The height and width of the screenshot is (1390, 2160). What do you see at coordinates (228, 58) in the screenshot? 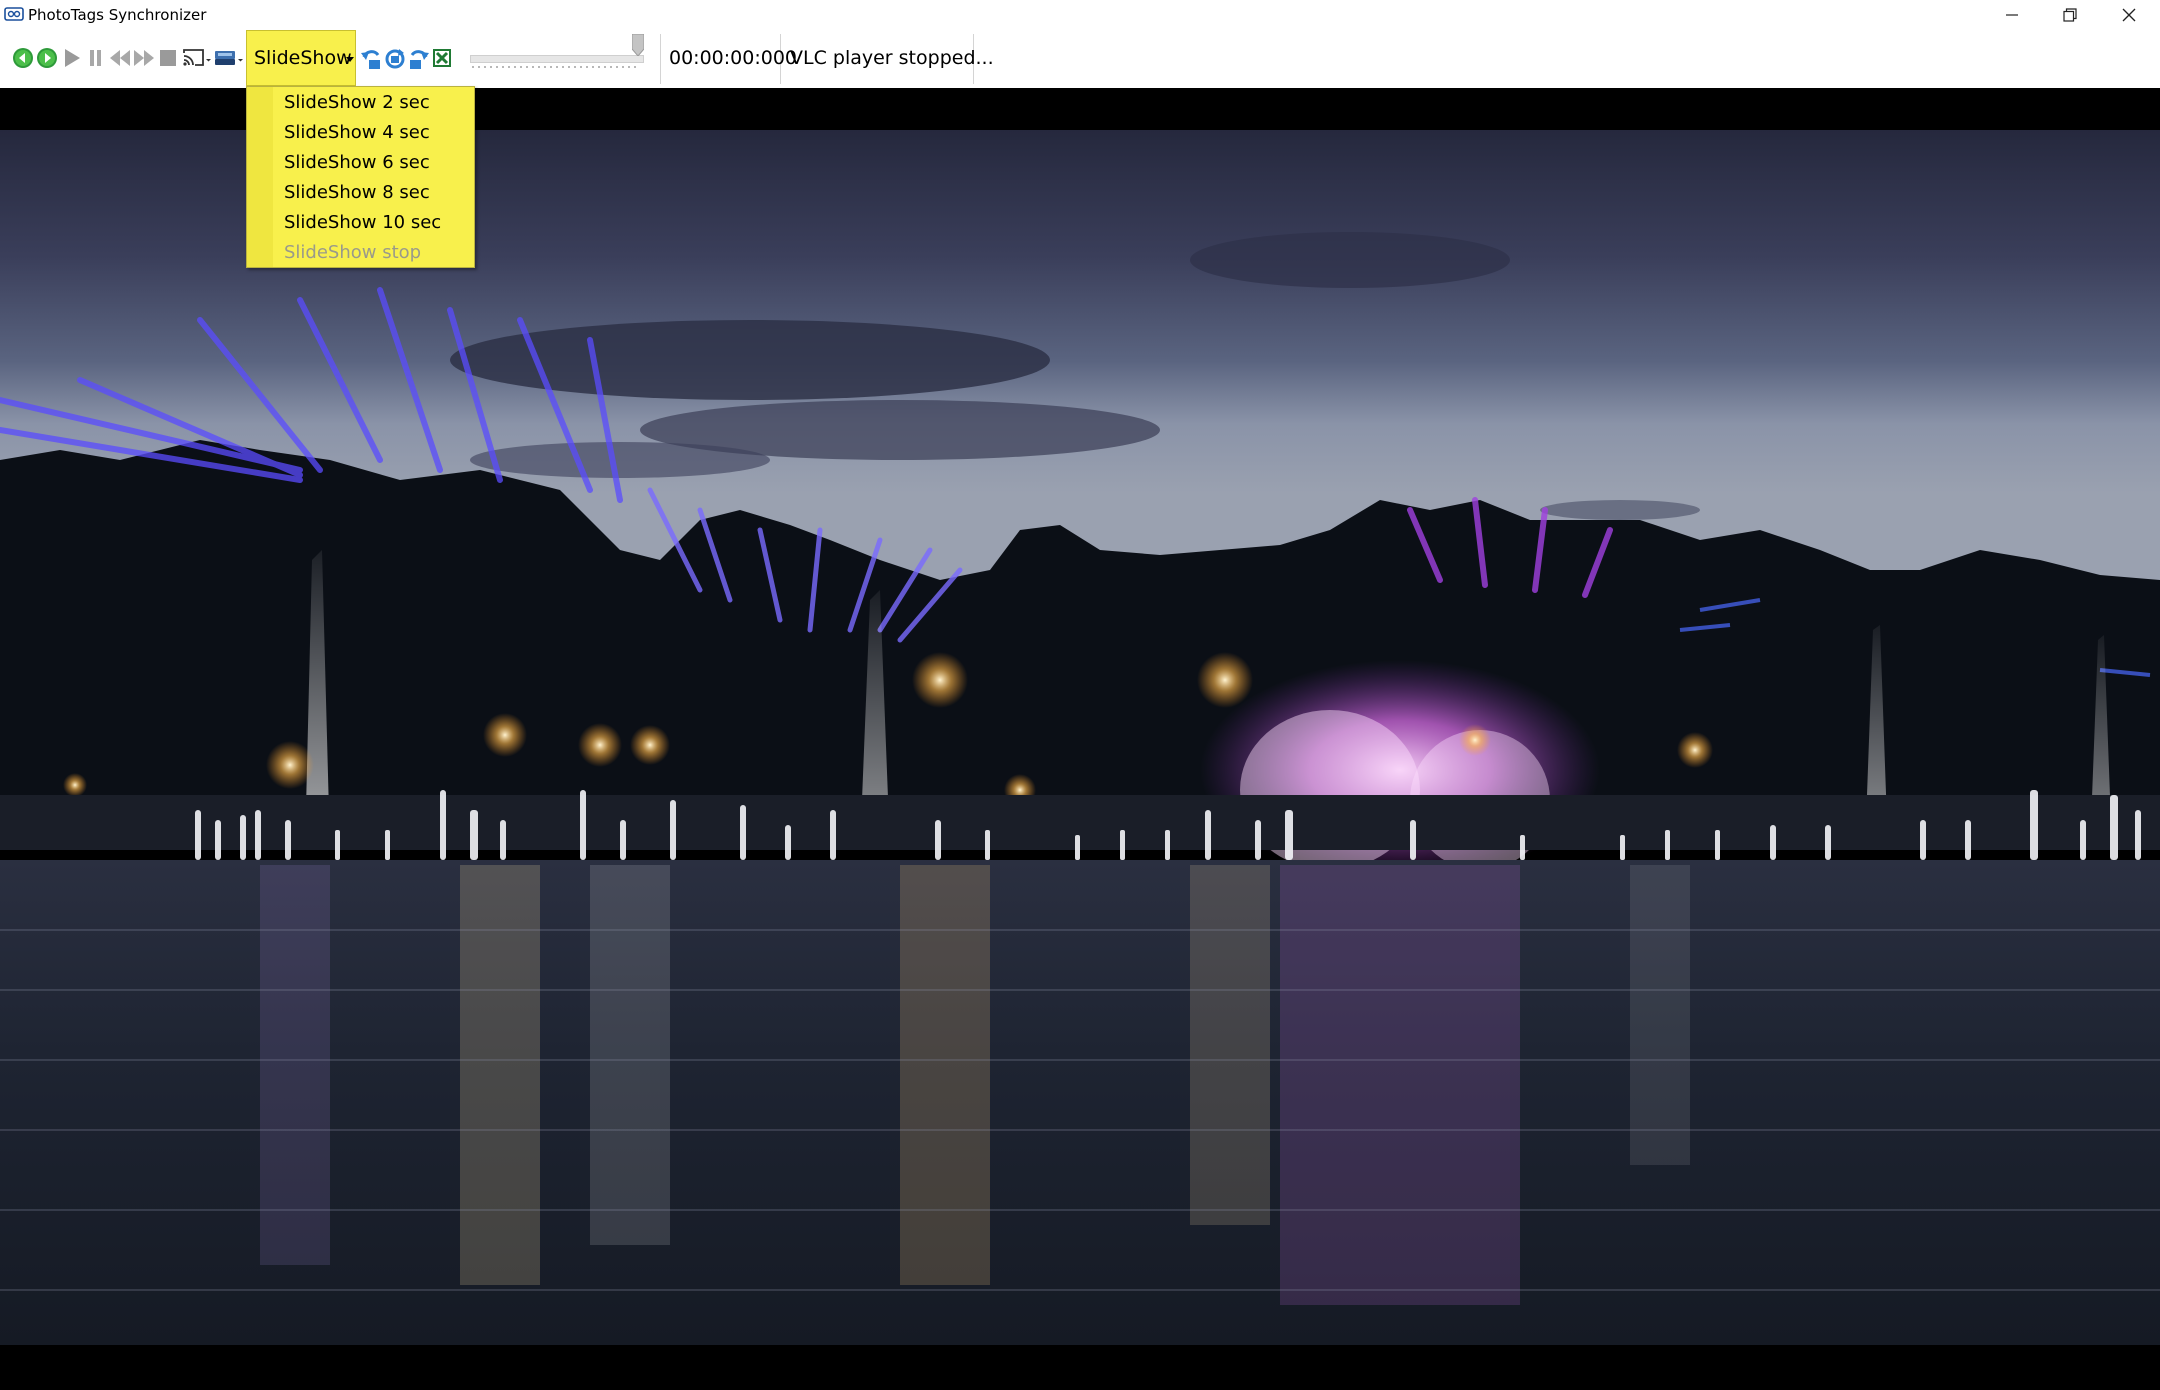
I see `chromecast-icon` at bounding box center [228, 58].